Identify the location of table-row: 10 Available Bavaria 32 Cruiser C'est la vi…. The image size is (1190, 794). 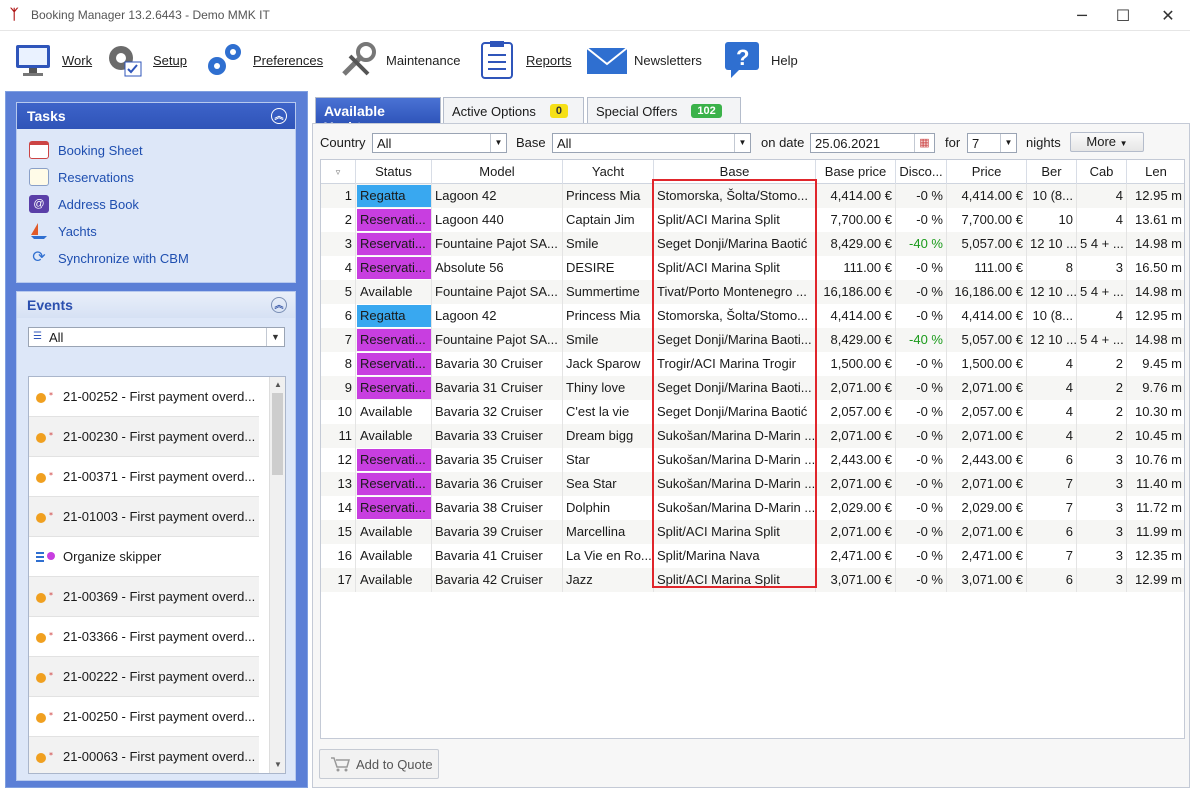
(752, 412).